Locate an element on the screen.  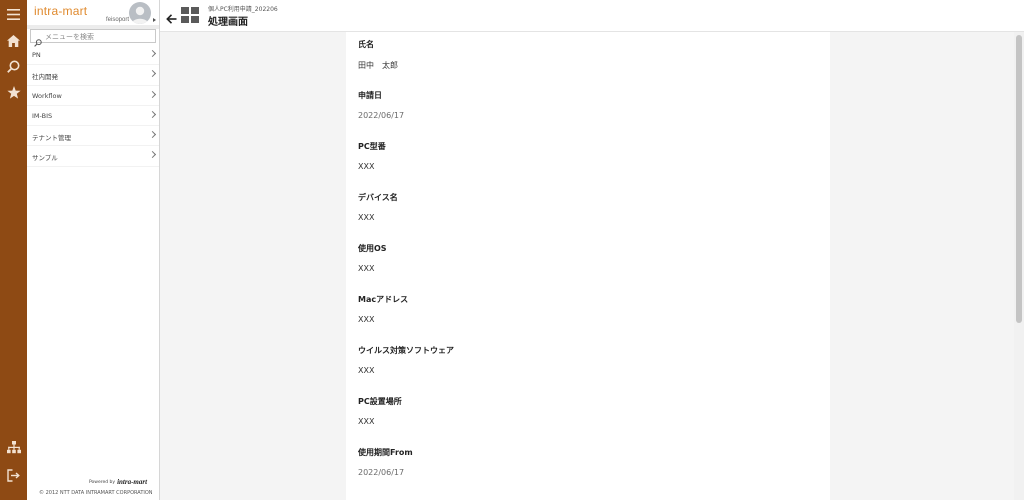
main-scrollbar is located at coordinates (1019, 266).